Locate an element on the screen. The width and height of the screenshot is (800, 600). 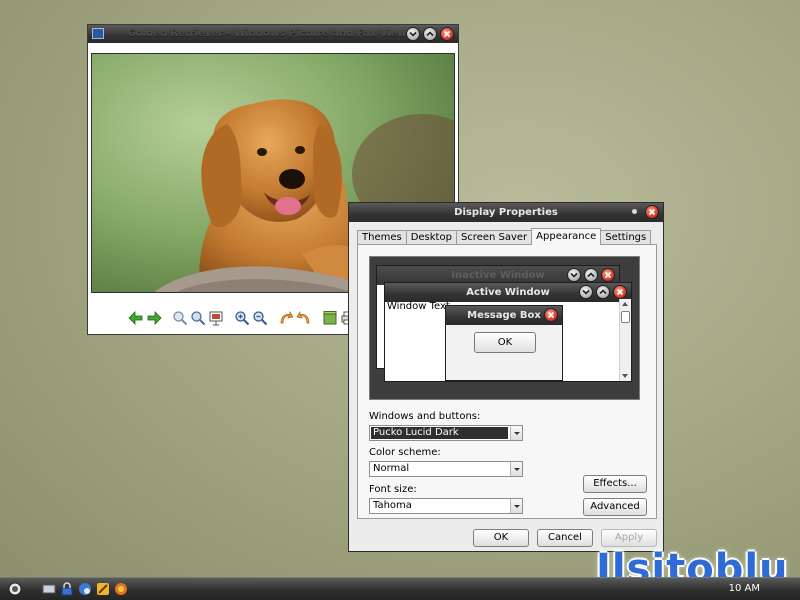
font-size-select: Tahoma is located at coordinates (446, 506).